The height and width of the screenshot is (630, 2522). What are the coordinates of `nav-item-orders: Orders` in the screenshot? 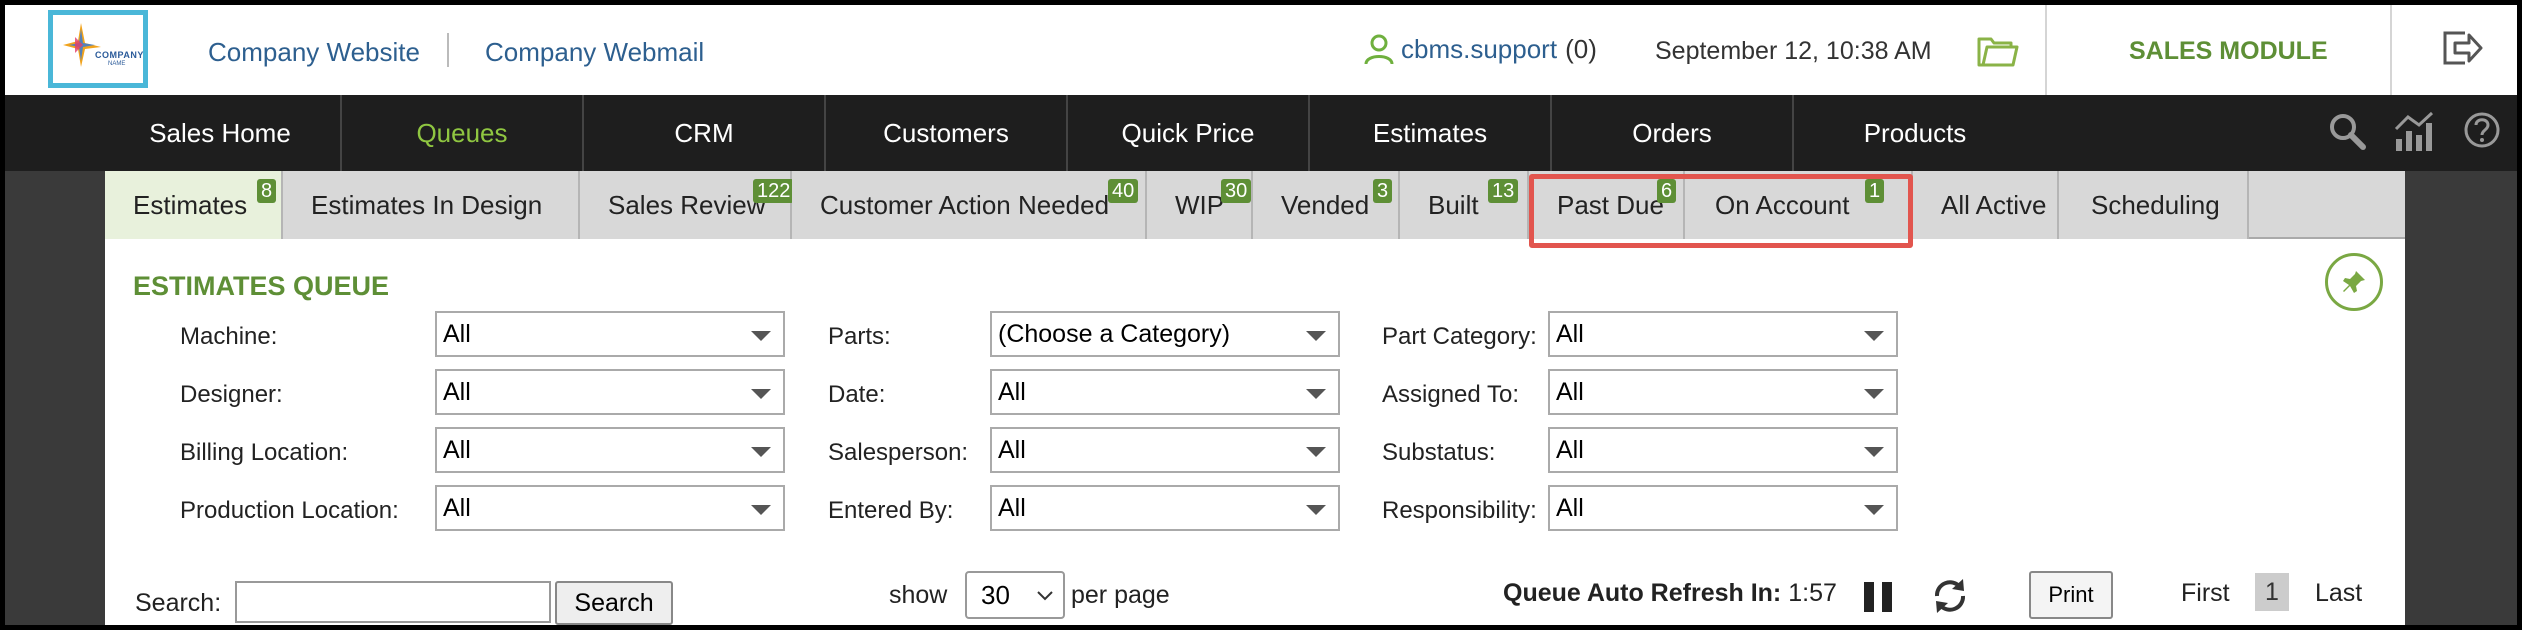 It's located at (1673, 133).